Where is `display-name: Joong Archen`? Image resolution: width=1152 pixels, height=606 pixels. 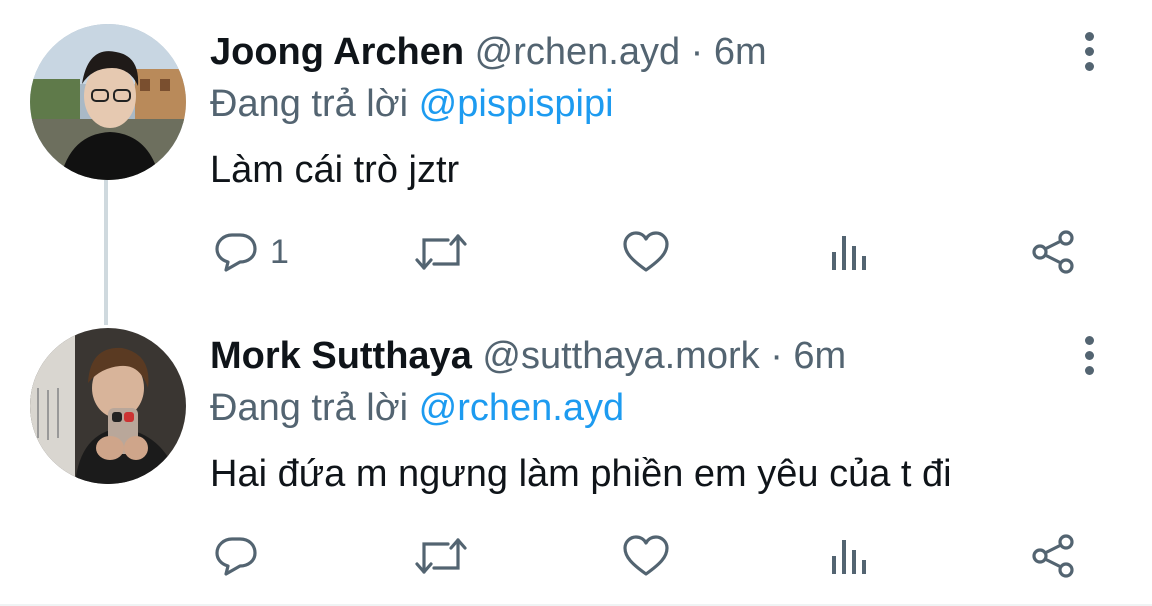 display-name: Joong Archen is located at coordinates (337, 52).